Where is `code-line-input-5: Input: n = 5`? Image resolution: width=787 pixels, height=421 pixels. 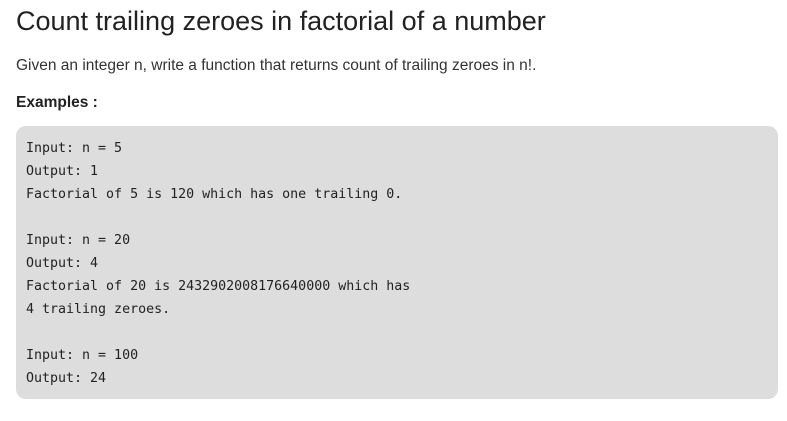 code-line-input-5: Input: n = 5 is located at coordinates (74, 148).